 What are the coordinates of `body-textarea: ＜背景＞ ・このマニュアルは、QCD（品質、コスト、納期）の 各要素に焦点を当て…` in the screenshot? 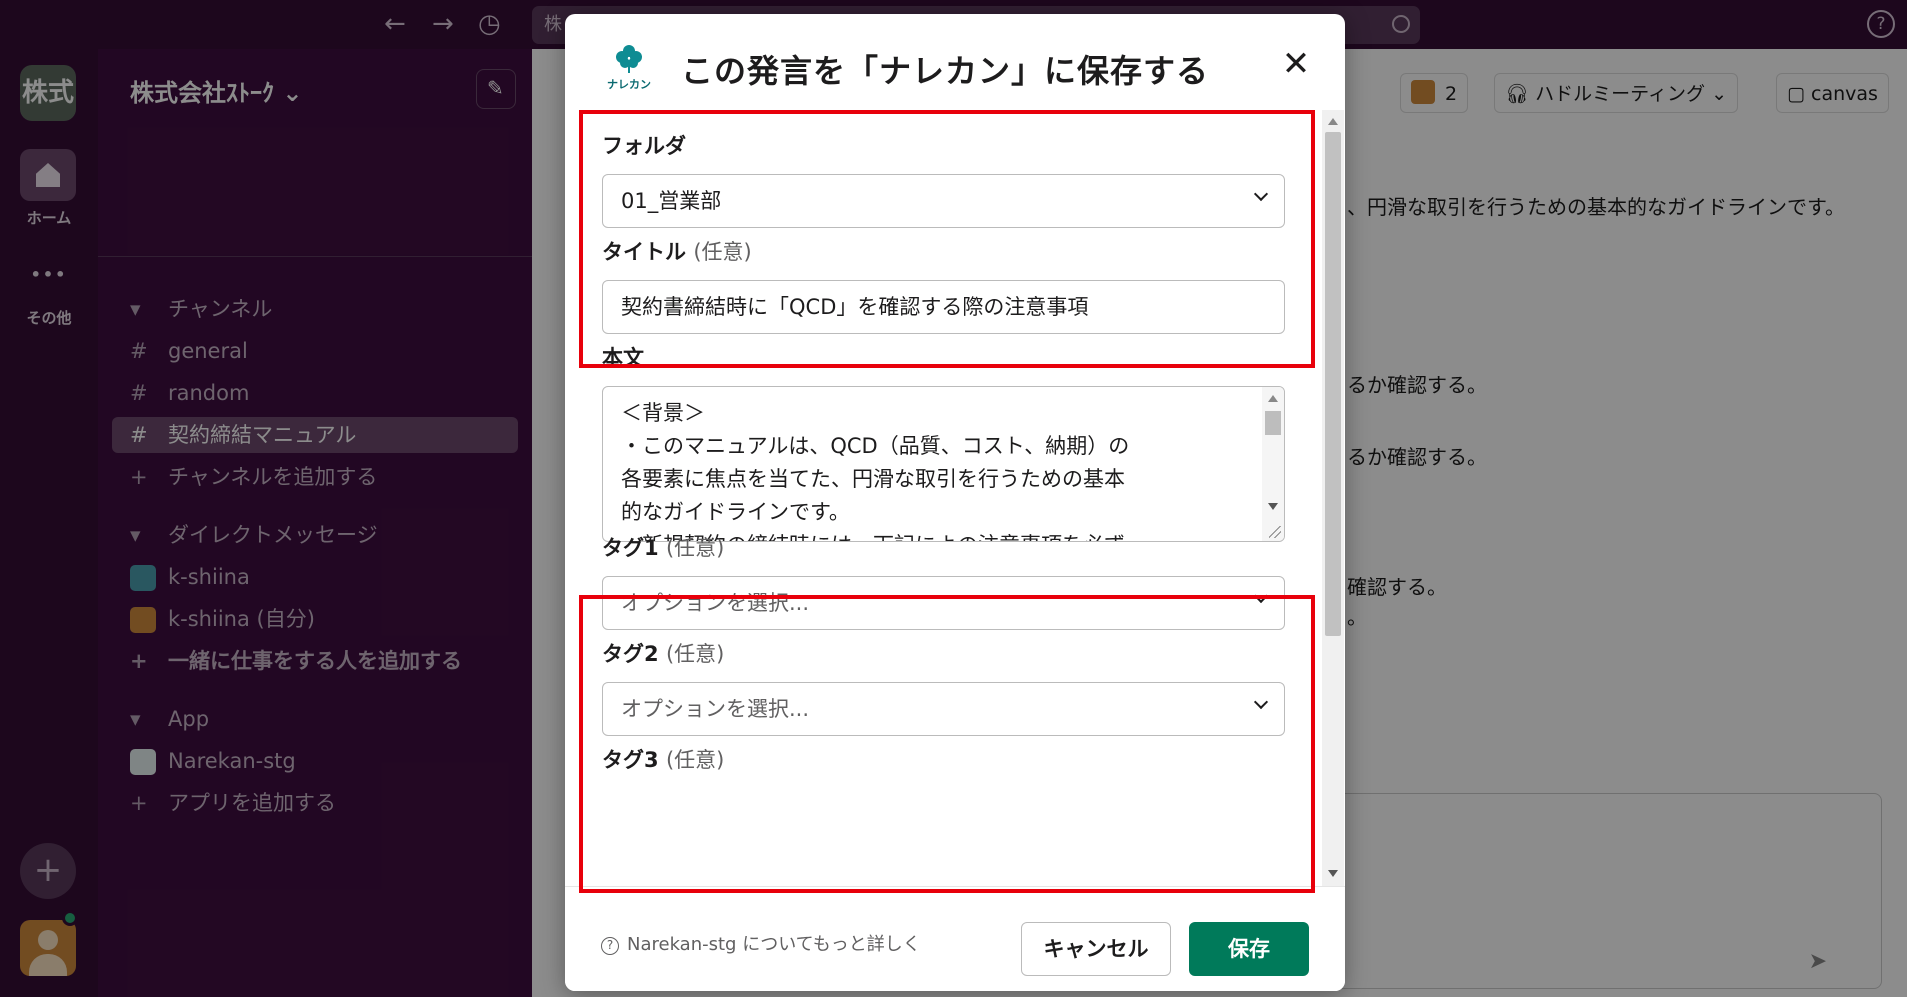 It's located at (943, 464).